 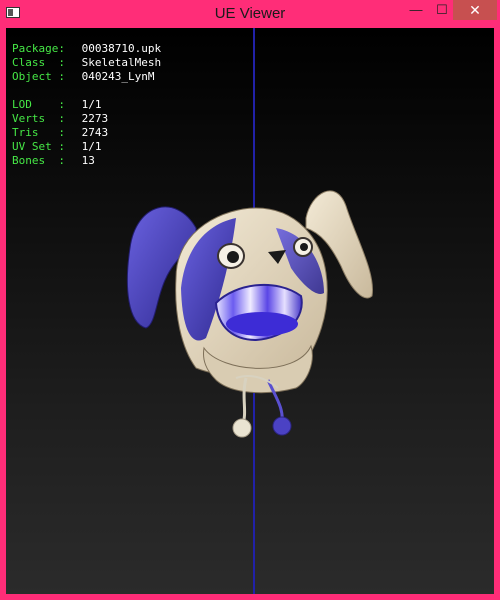 I want to click on info-tris: Tris : 2743, so click(x=86, y=133).